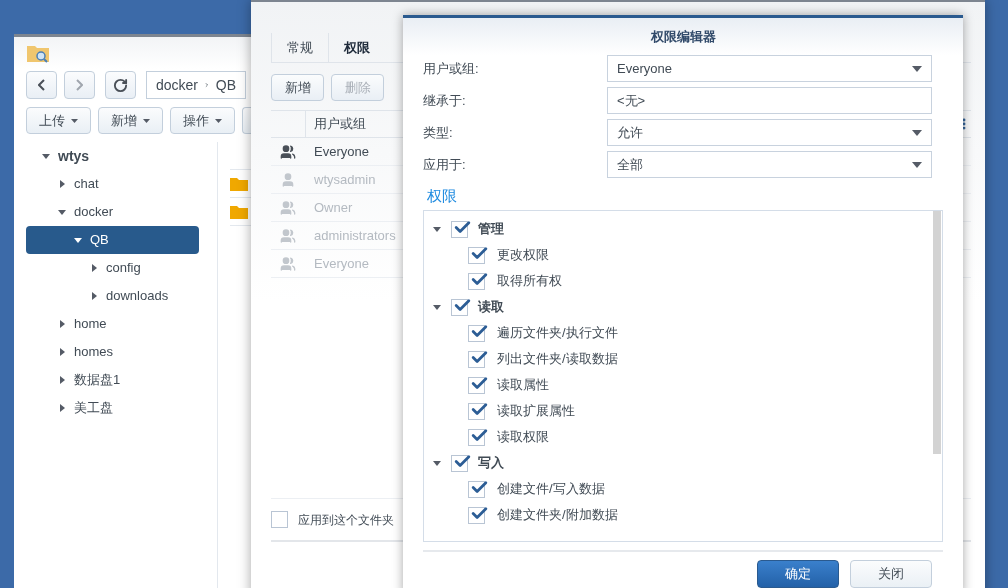  What do you see at coordinates (445, 100) in the screenshot?
I see `field-label: 继承于:` at bounding box center [445, 100].